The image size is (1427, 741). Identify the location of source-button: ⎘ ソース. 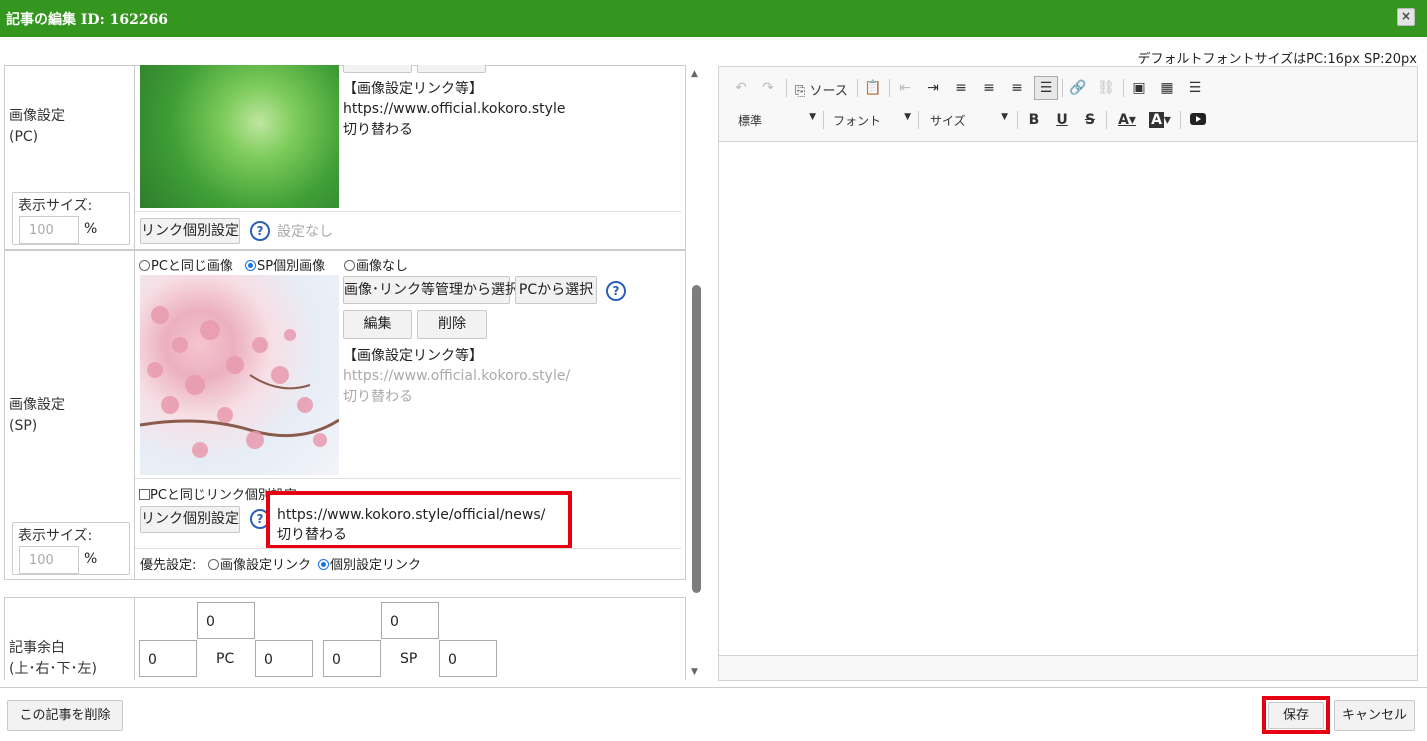
(821, 89).